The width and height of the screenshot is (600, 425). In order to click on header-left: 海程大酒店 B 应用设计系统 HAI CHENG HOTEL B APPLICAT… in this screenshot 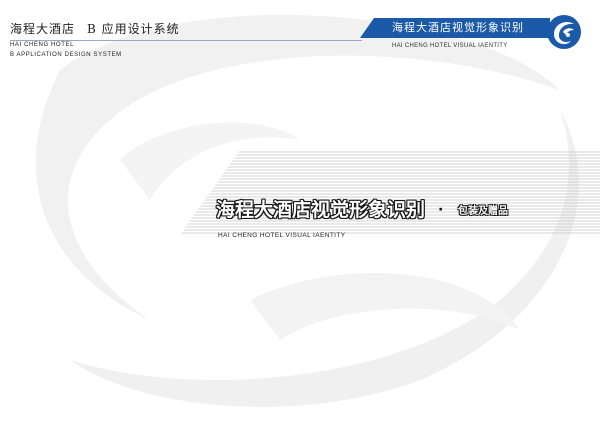, I will do `click(95, 41)`.